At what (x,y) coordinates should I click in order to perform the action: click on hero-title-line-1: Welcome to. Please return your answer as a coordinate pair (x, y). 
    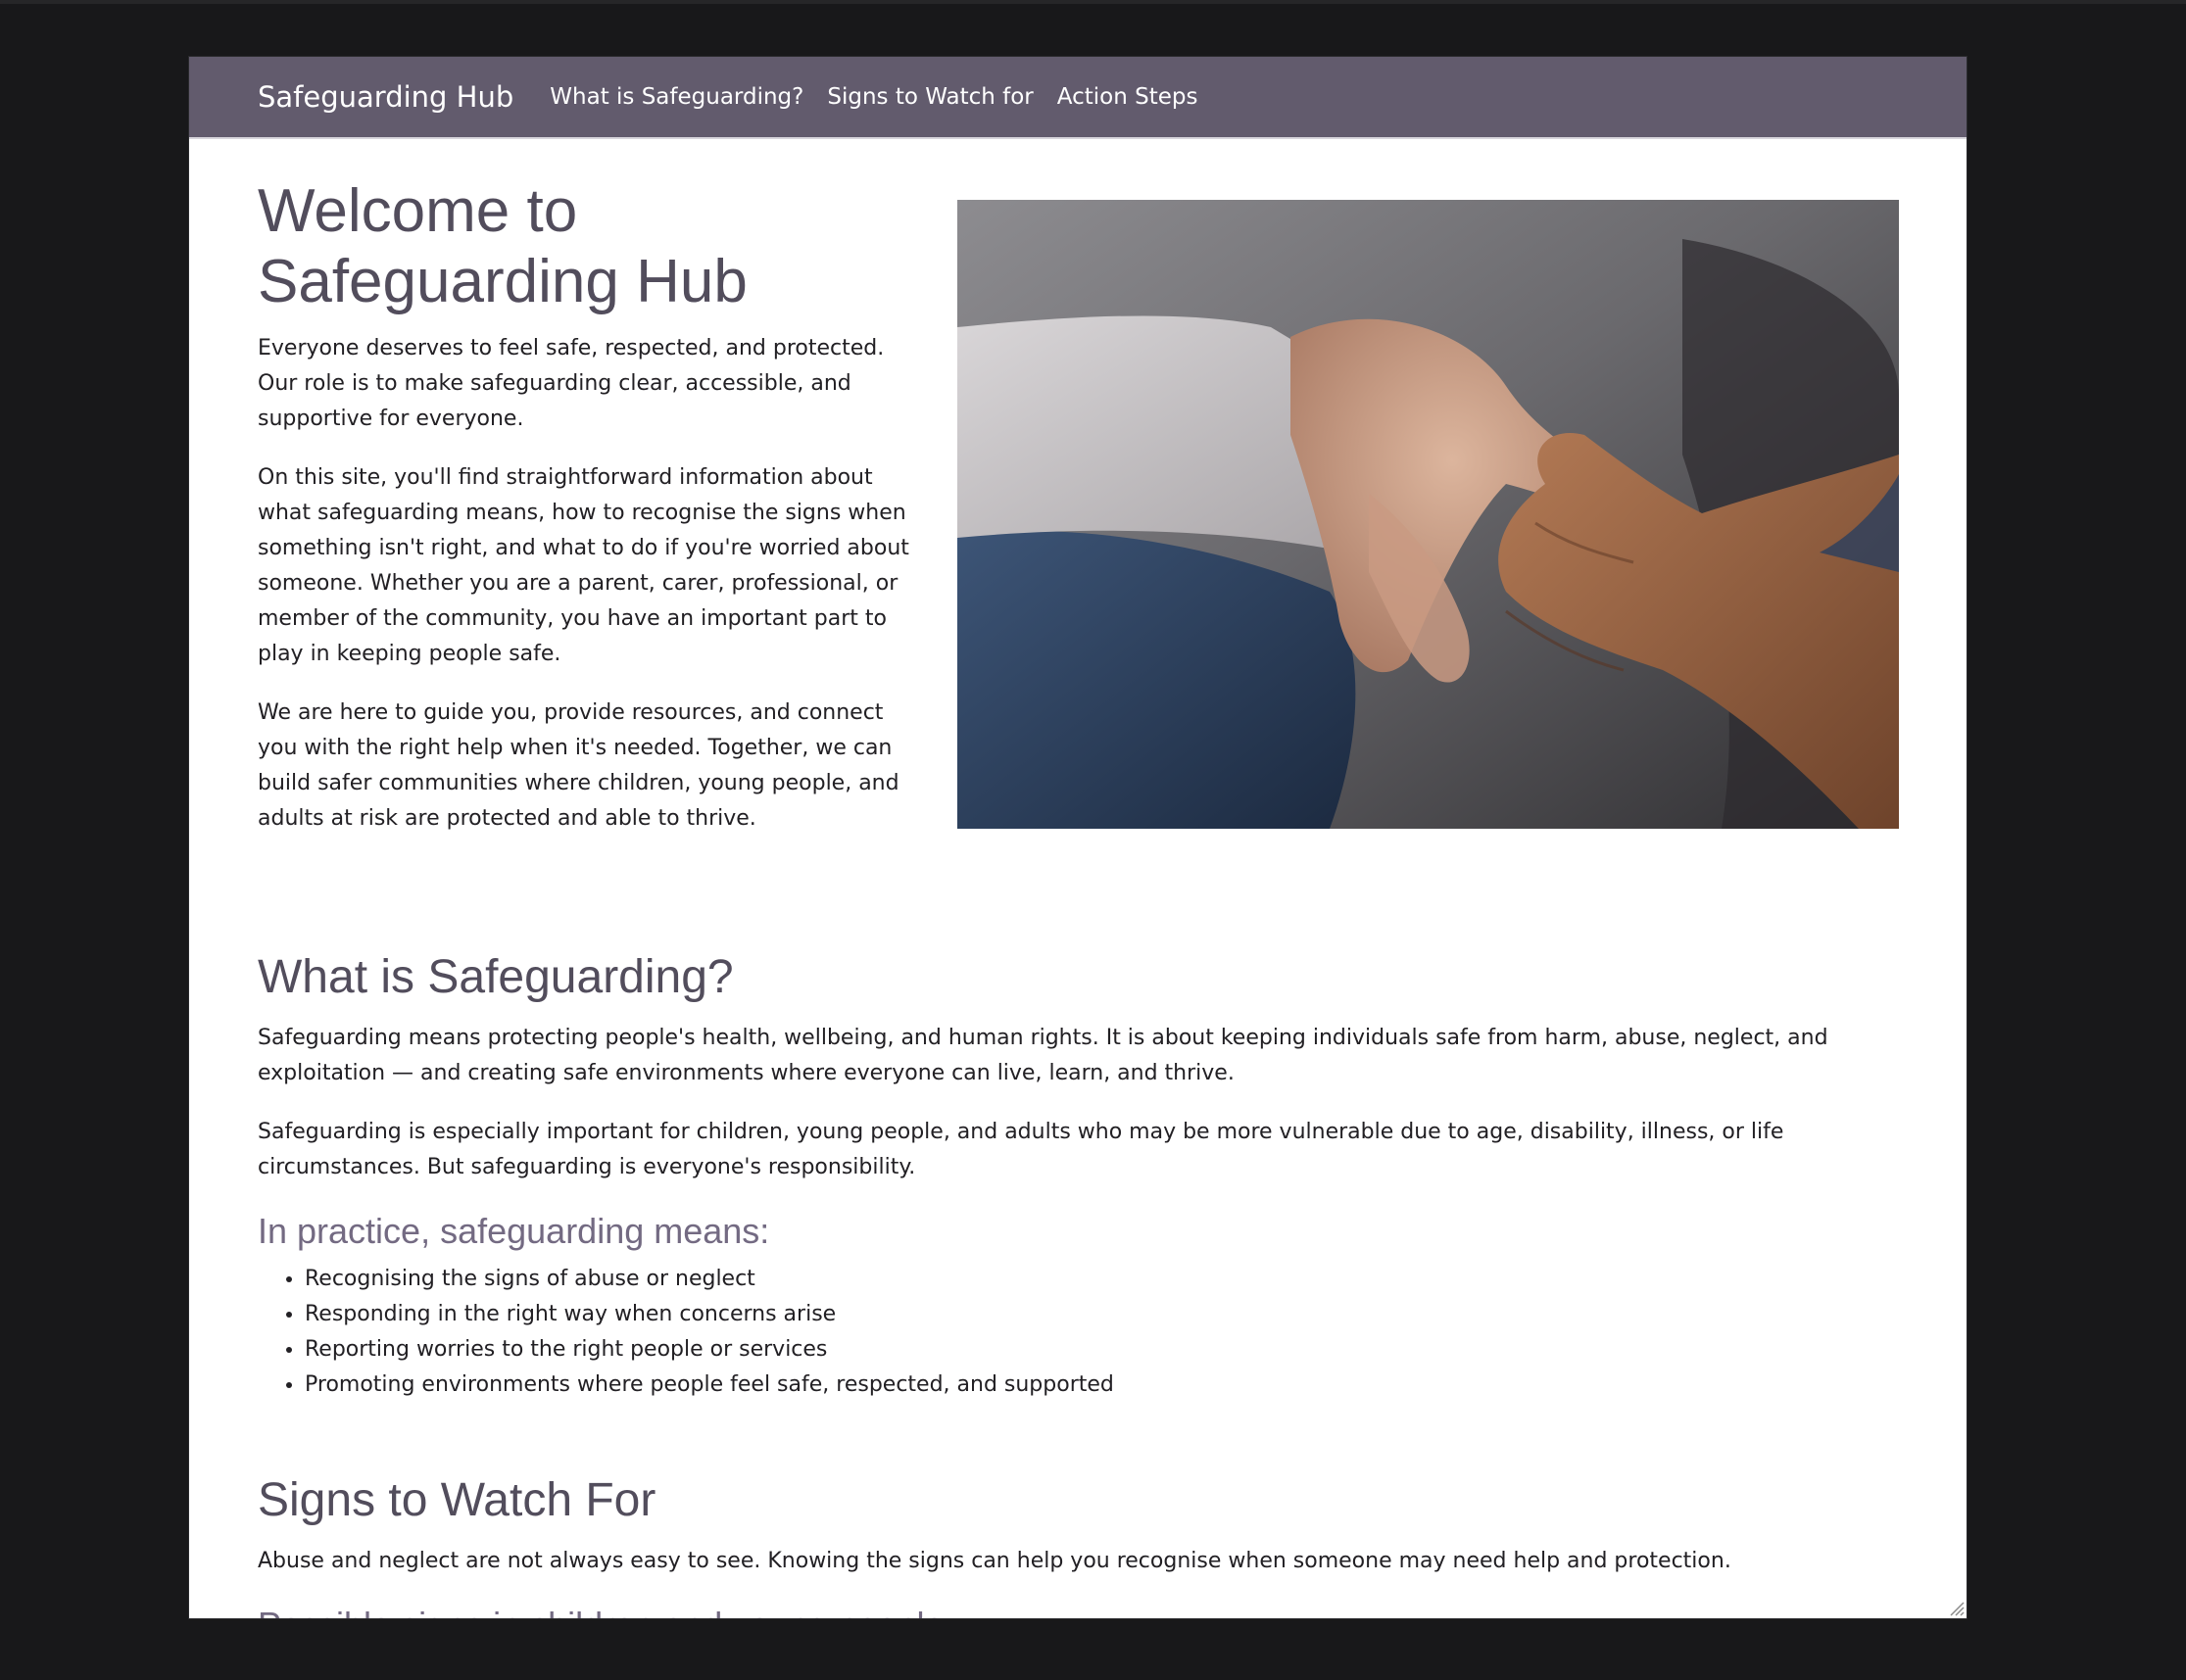
    Looking at the image, I should click on (418, 211).